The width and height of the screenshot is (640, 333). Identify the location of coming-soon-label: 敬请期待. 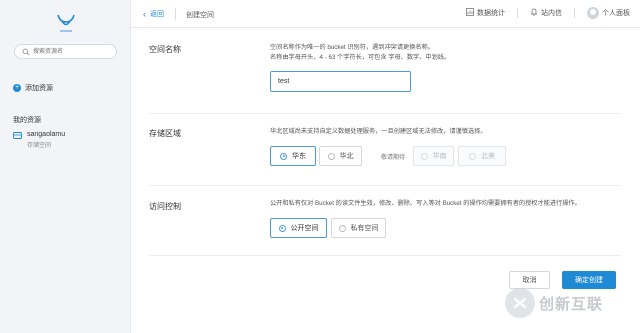
(393, 158).